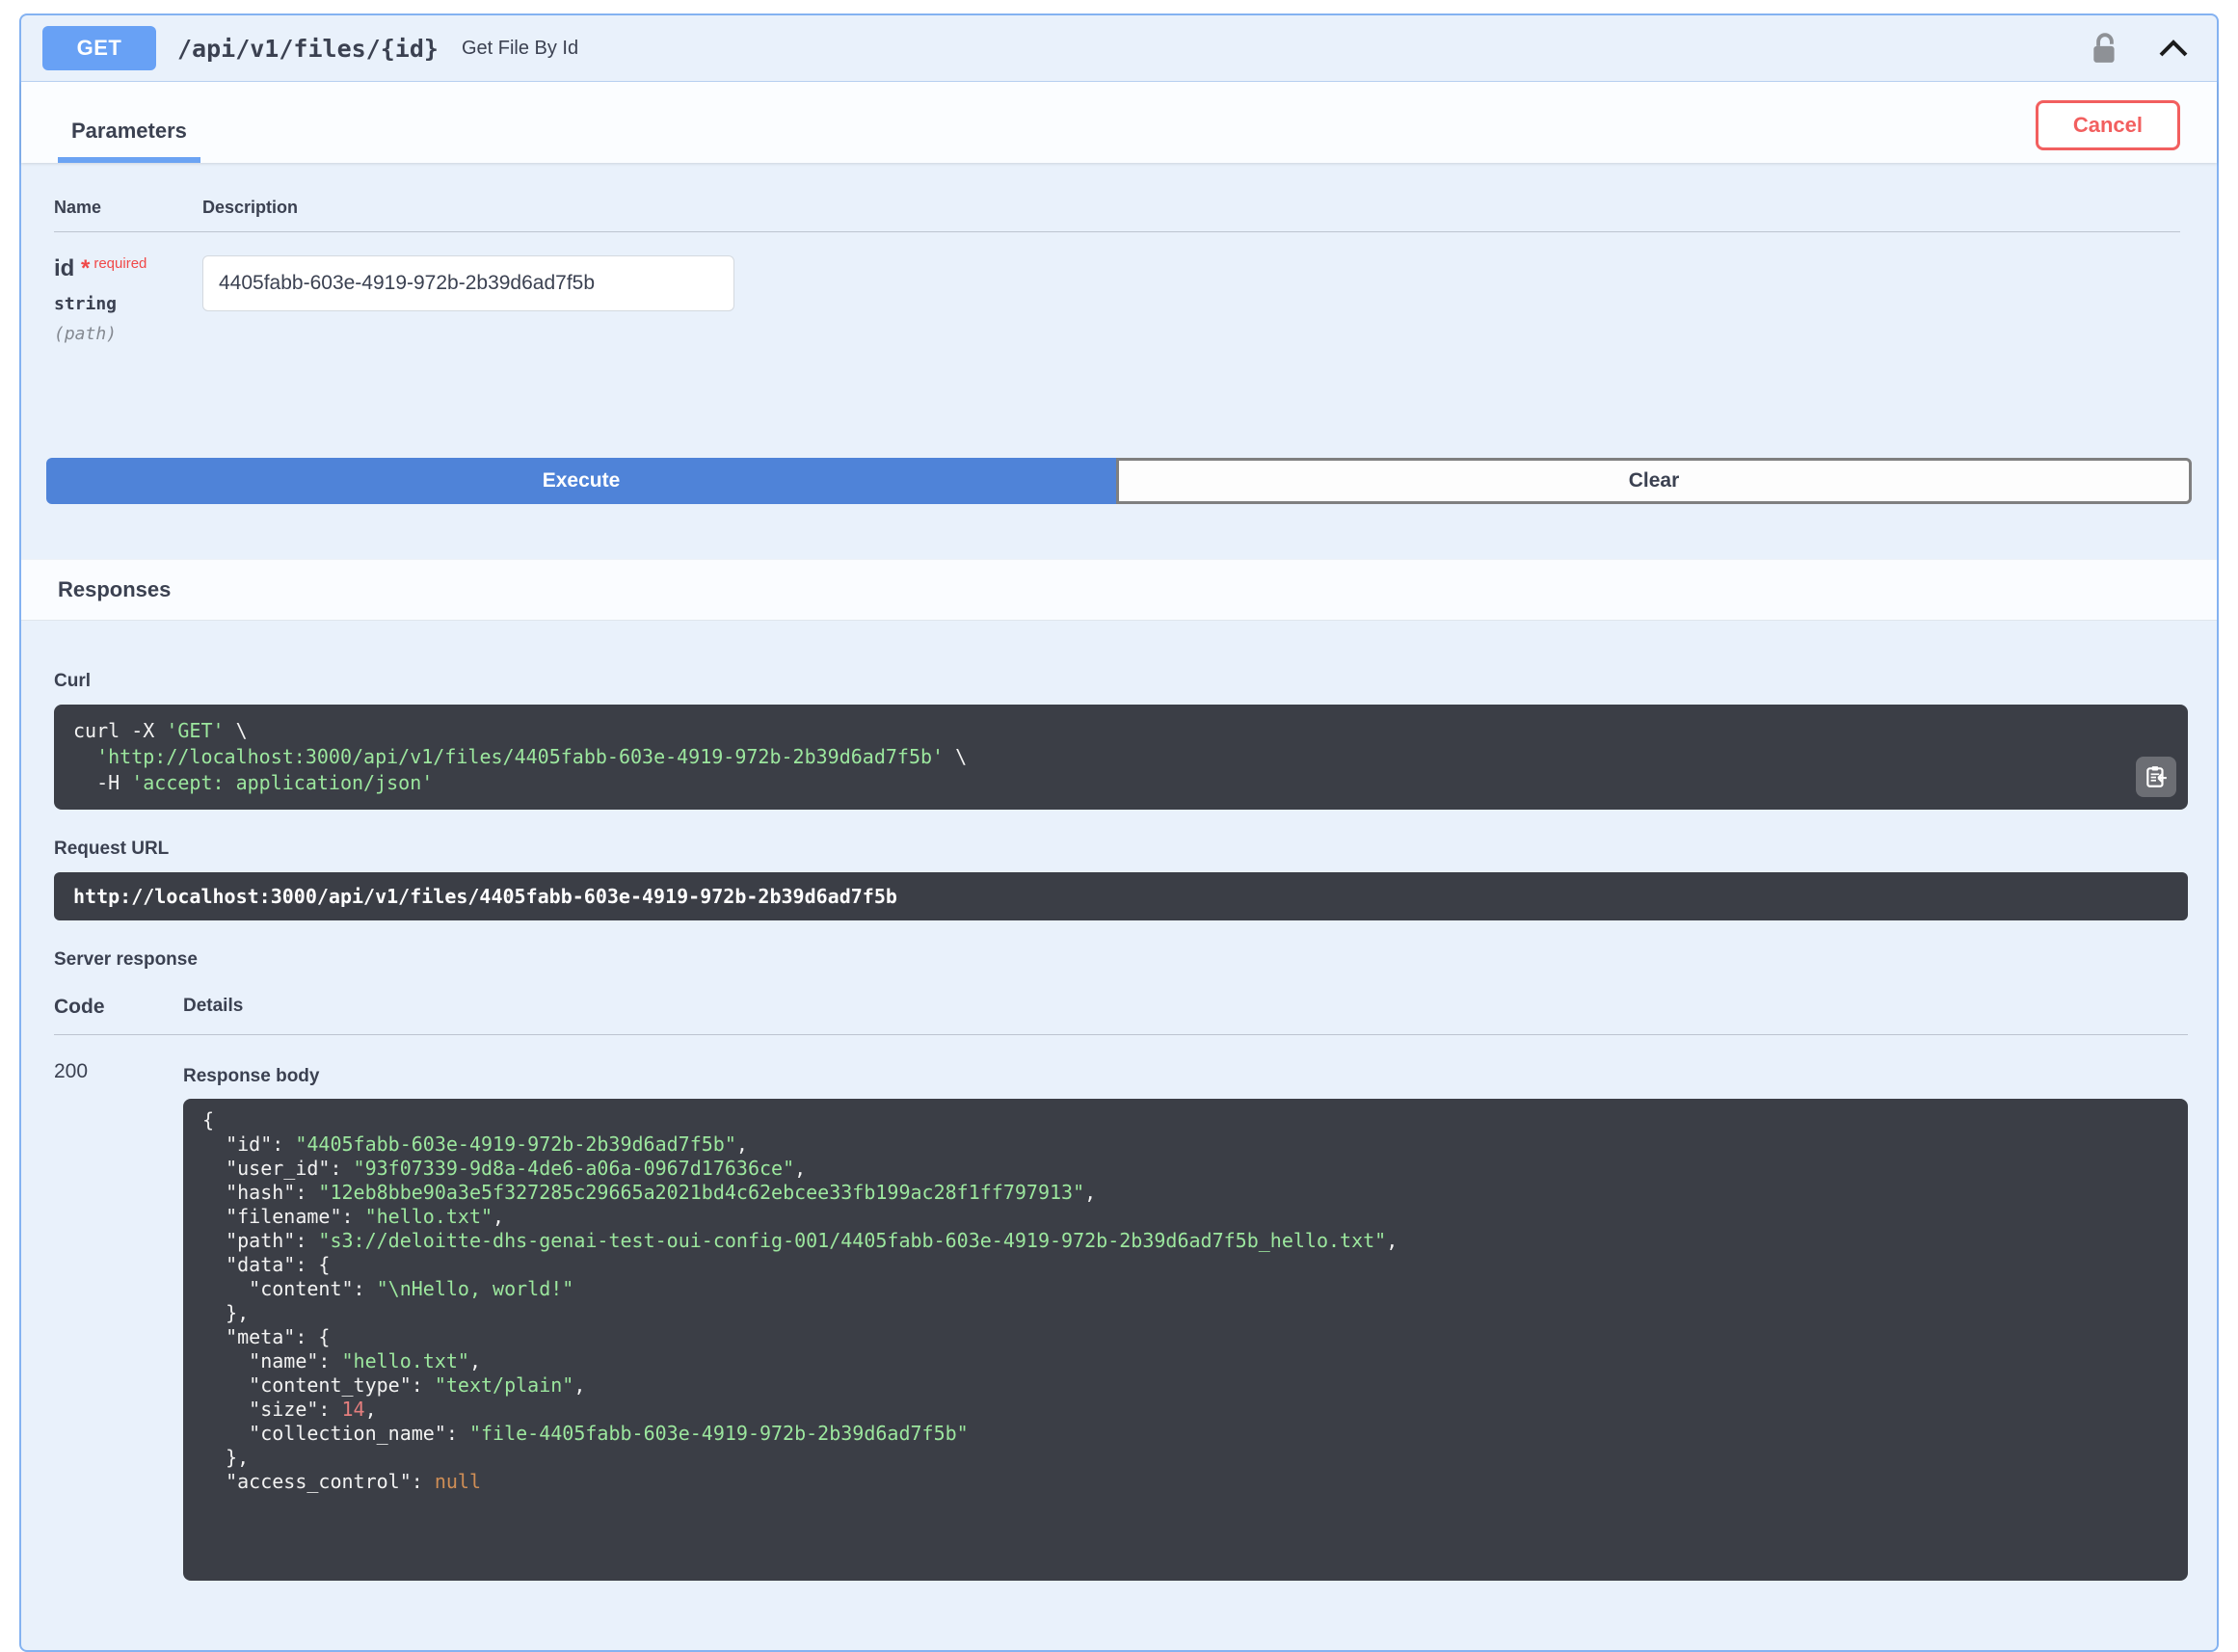 This screenshot has height=1652, width=2238. What do you see at coordinates (78, 208) in the screenshot?
I see `name-column-header: Name` at bounding box center [78, 208].